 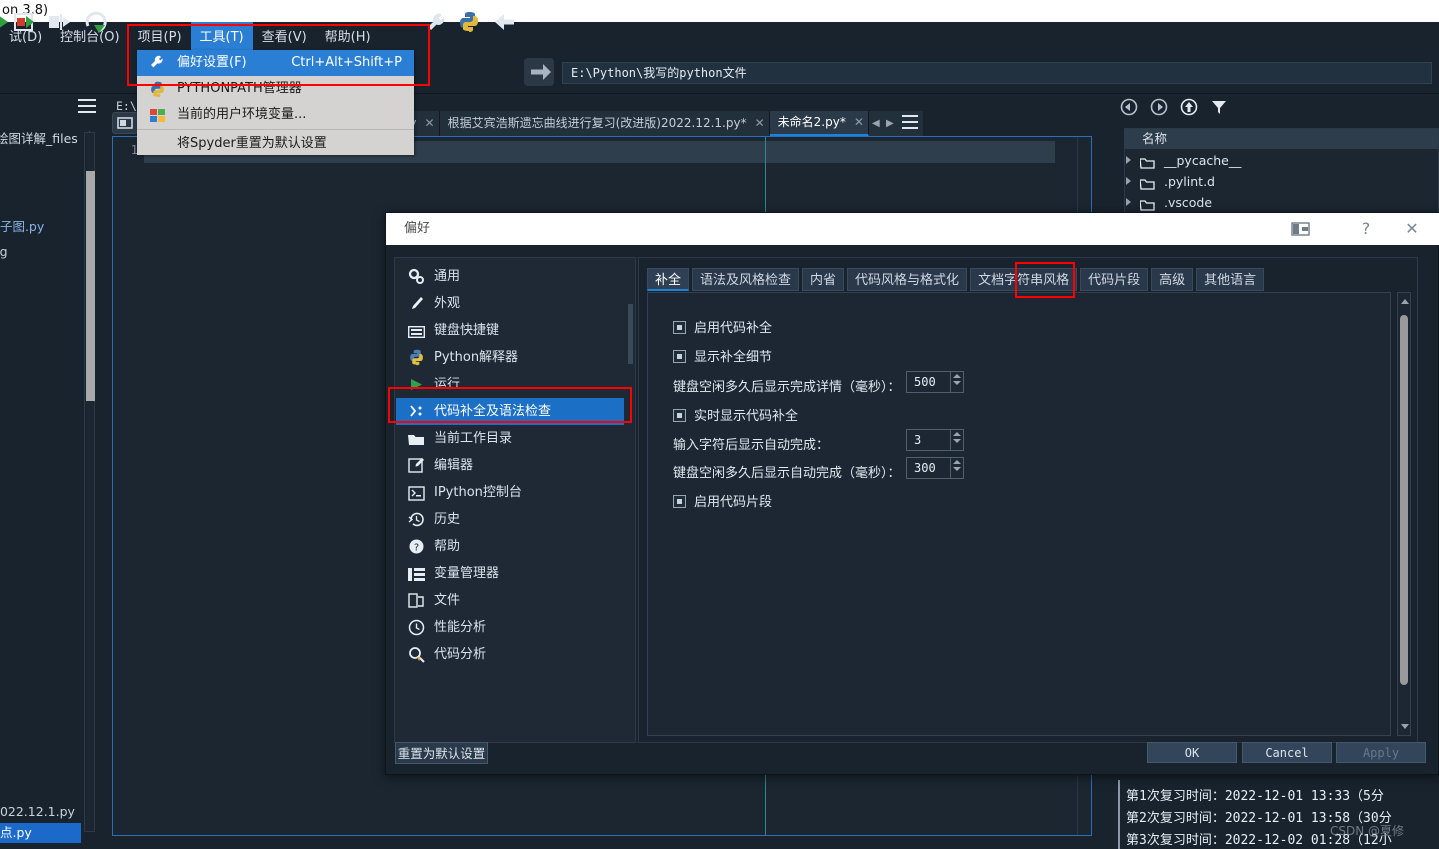 I want to click on editor-tab-1: 根据艾宾浩斯遗忘曲线进行复习(改进版)2022.12.1.py* ✕, so click(x=604, y=123).